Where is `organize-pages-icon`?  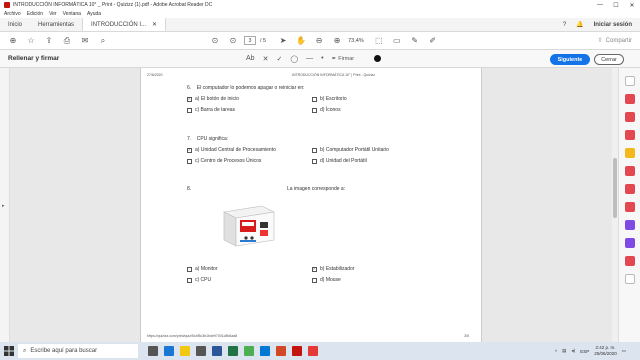
organize-pages-icon is located at coordinates (630, 189).